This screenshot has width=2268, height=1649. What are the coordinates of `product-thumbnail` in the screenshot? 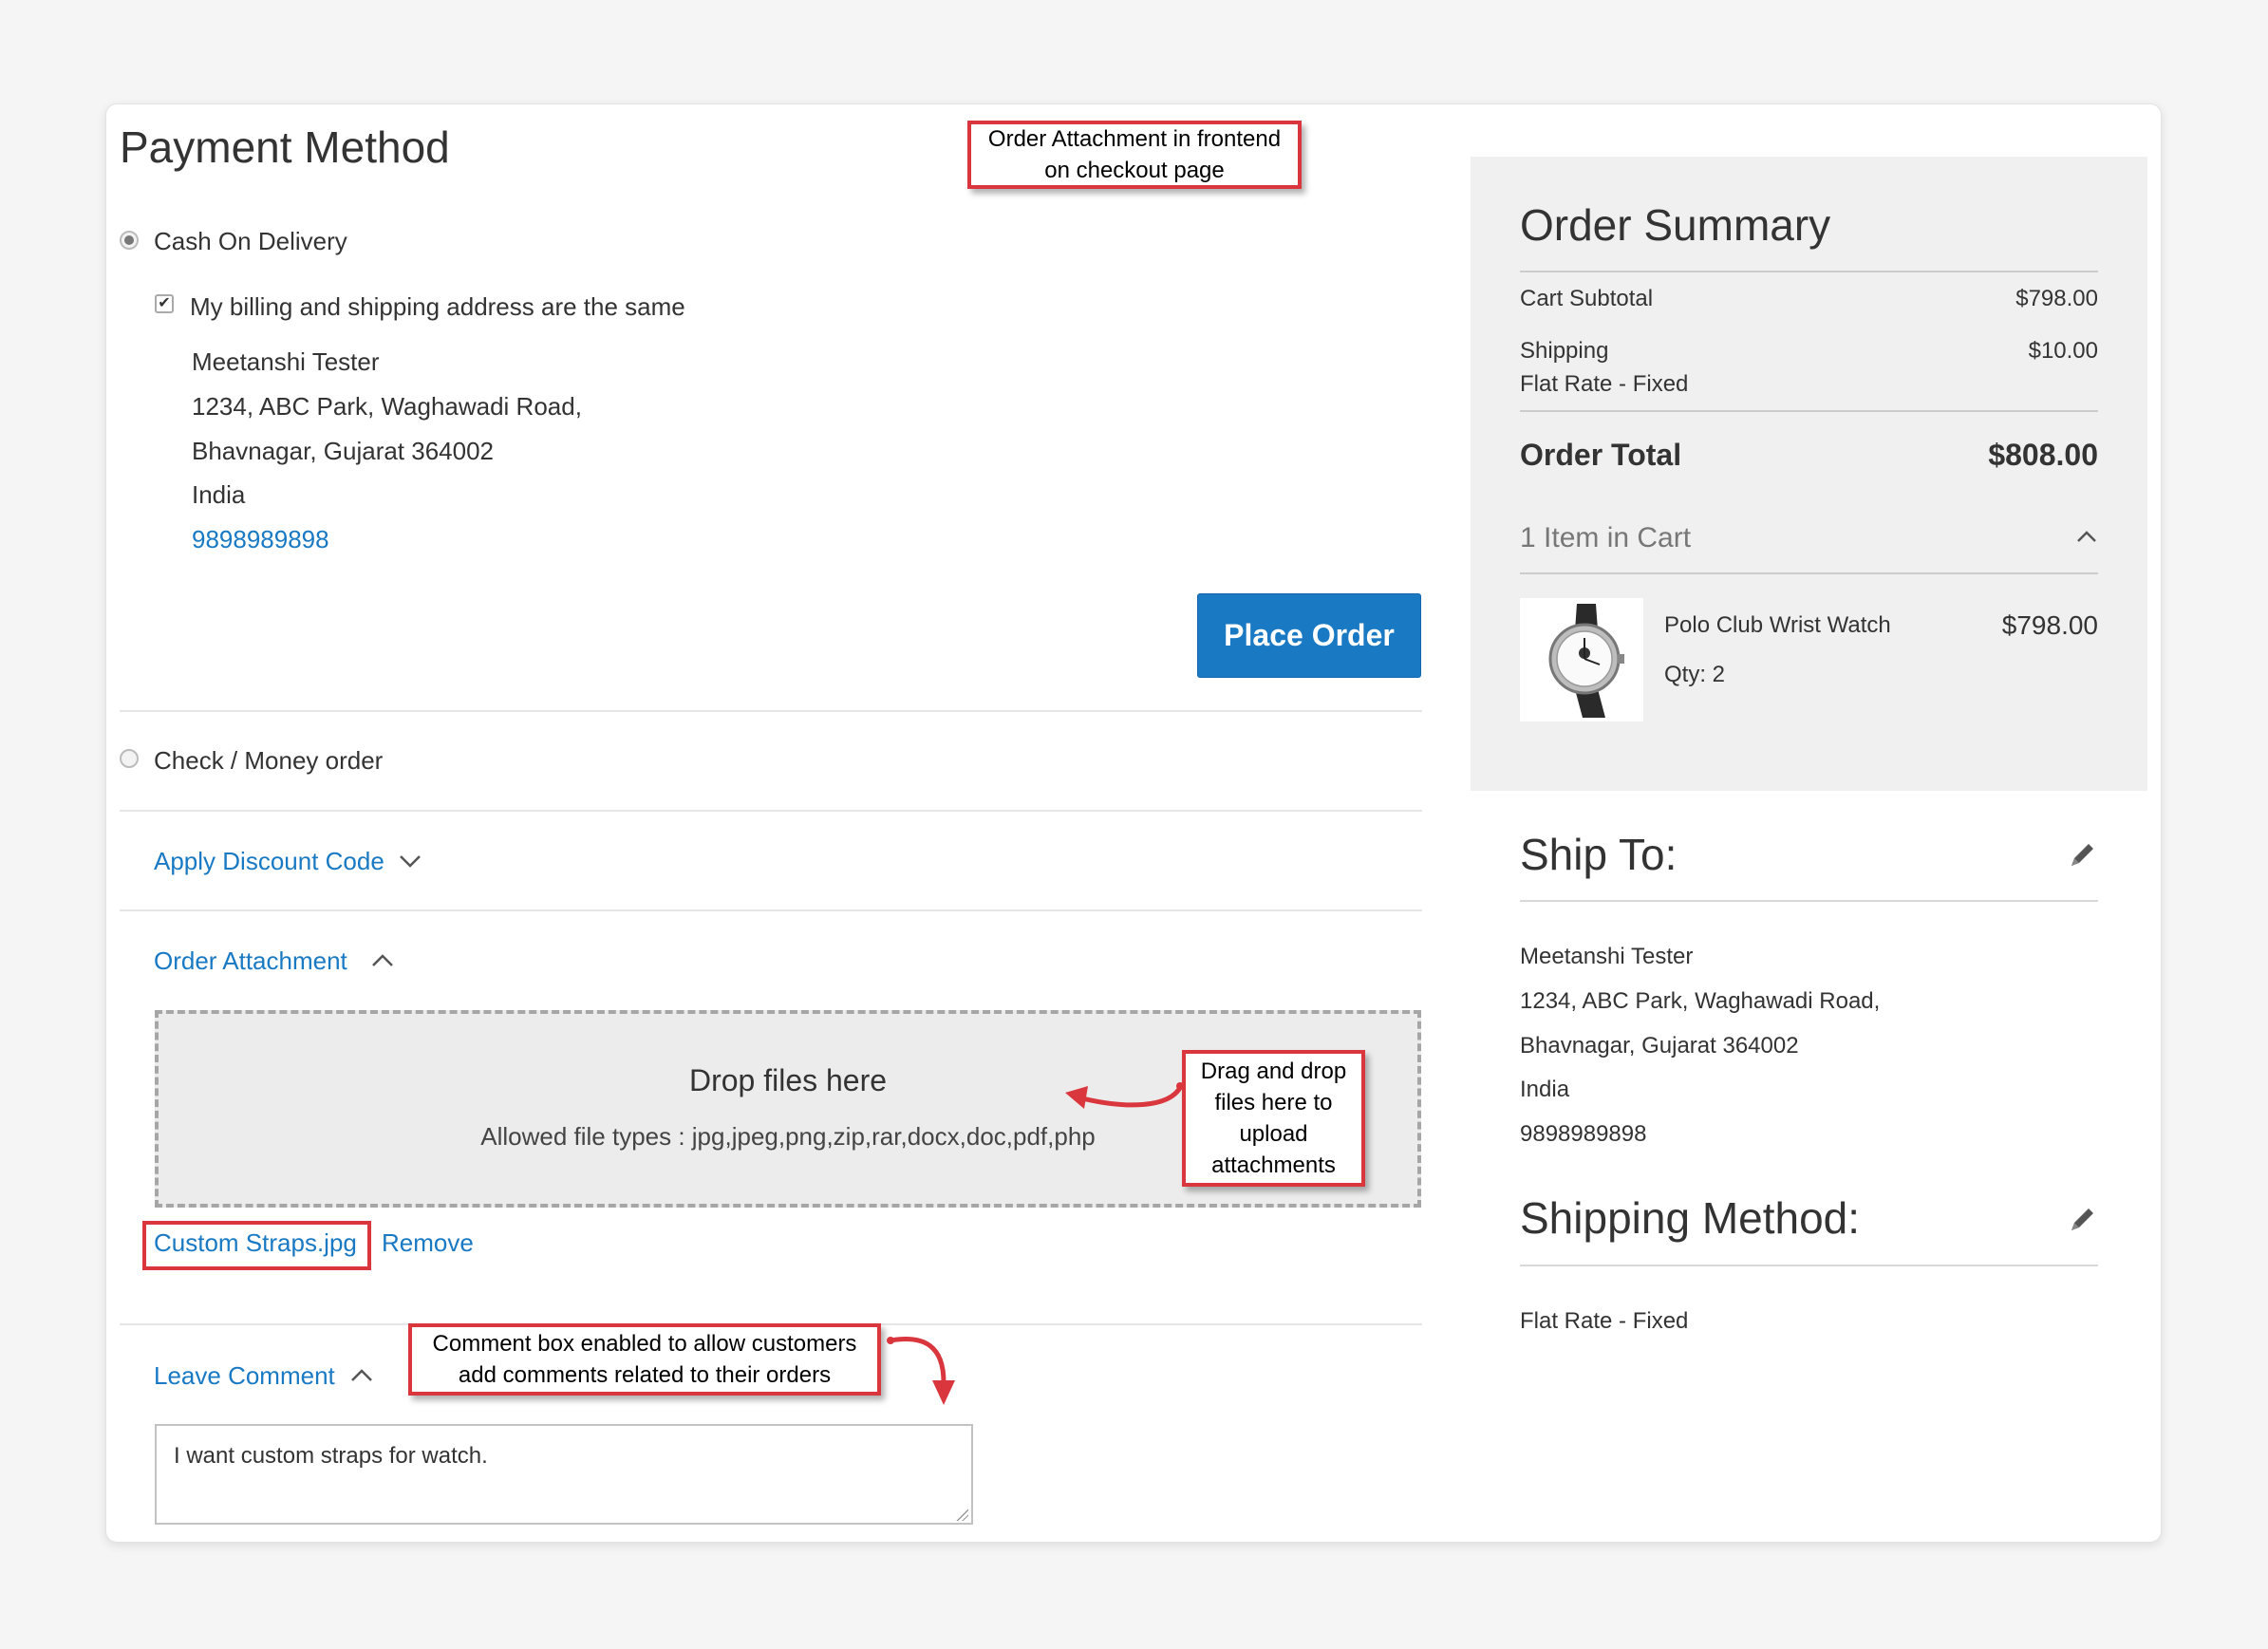 It's located at (1581, 659).